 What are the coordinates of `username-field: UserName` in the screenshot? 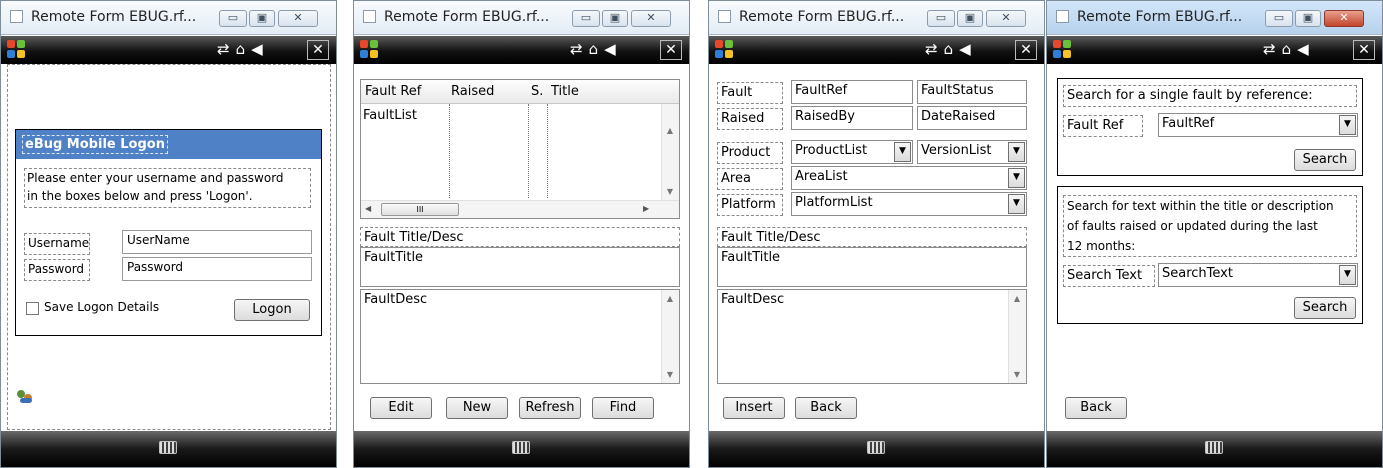 It's located at (217, 242).